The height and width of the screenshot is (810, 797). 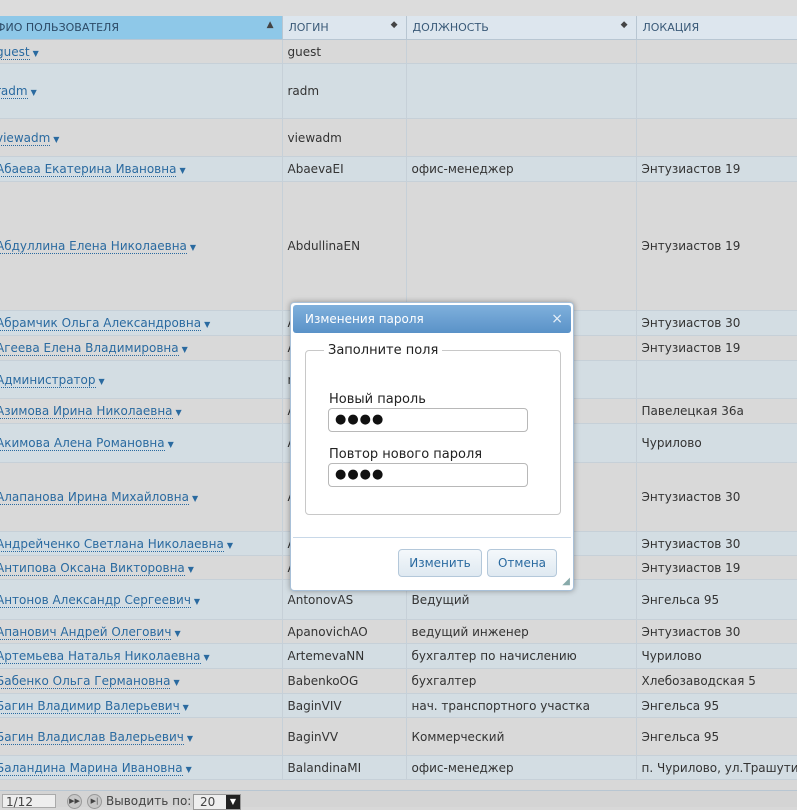 I want to click on per-page-select: 20 ▼, so click(x=217, y=802).